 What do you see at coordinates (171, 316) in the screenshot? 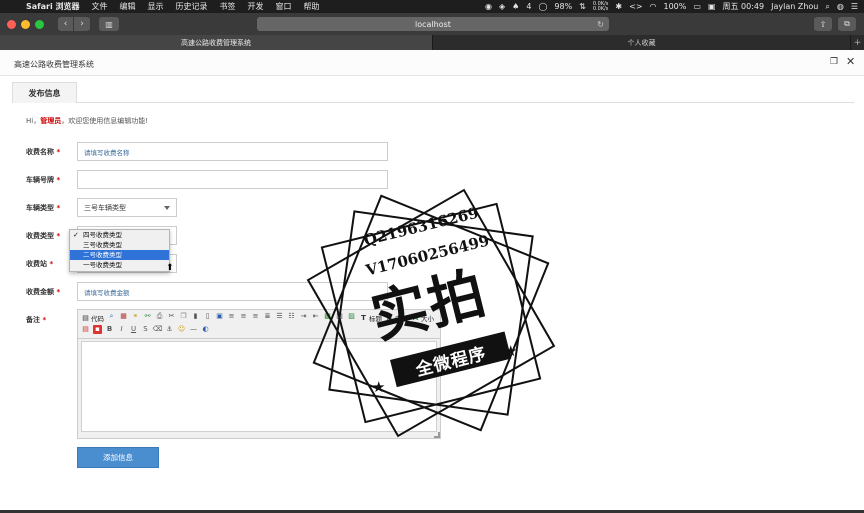
I see `cut-icon: ✂` at bounding box center [171, 316].